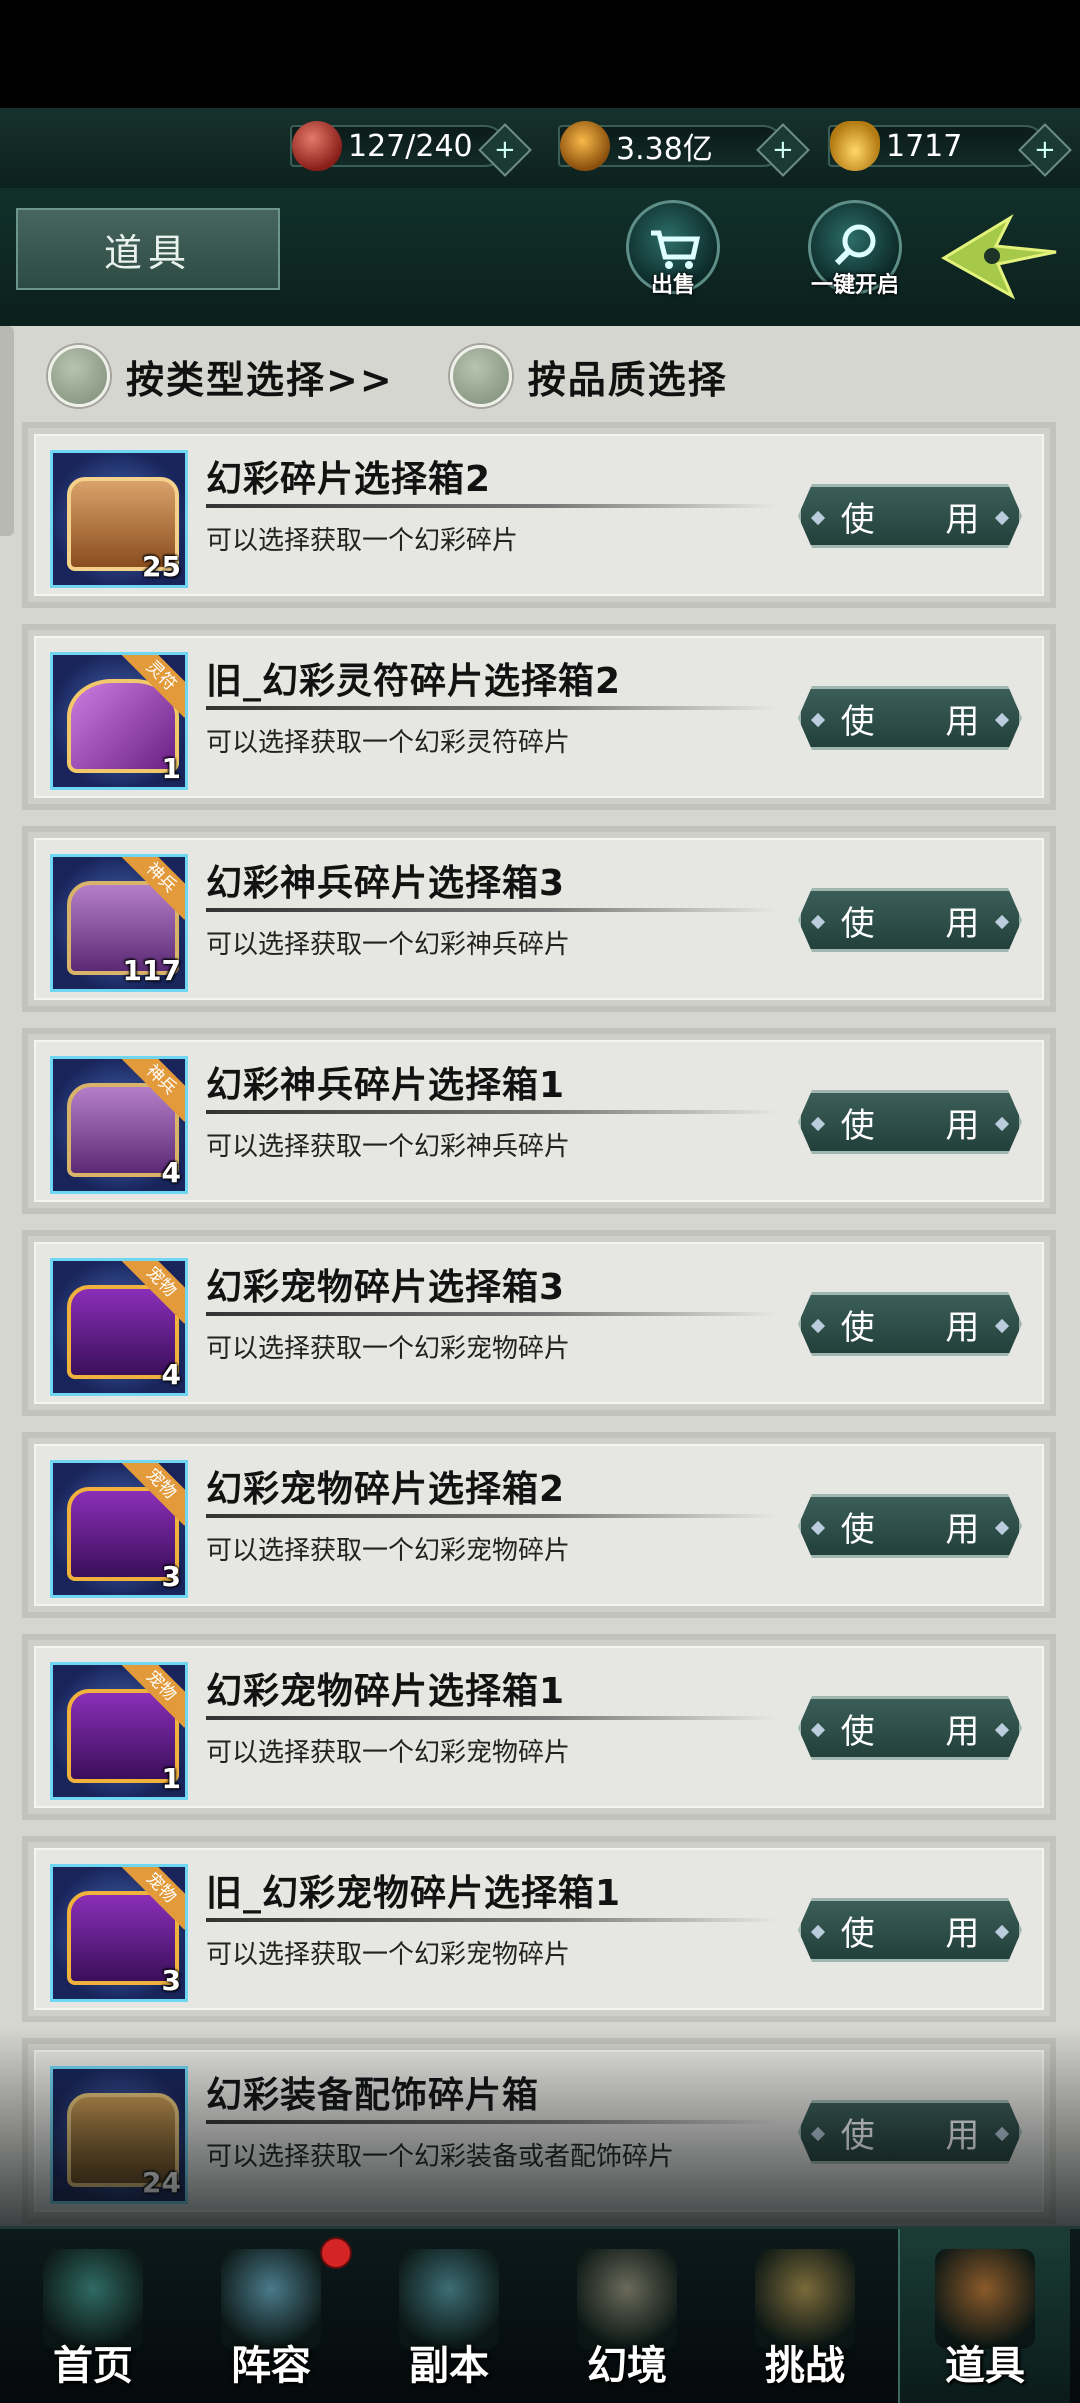  I want to click on item-thumbnail: 25, so click(119, 519).